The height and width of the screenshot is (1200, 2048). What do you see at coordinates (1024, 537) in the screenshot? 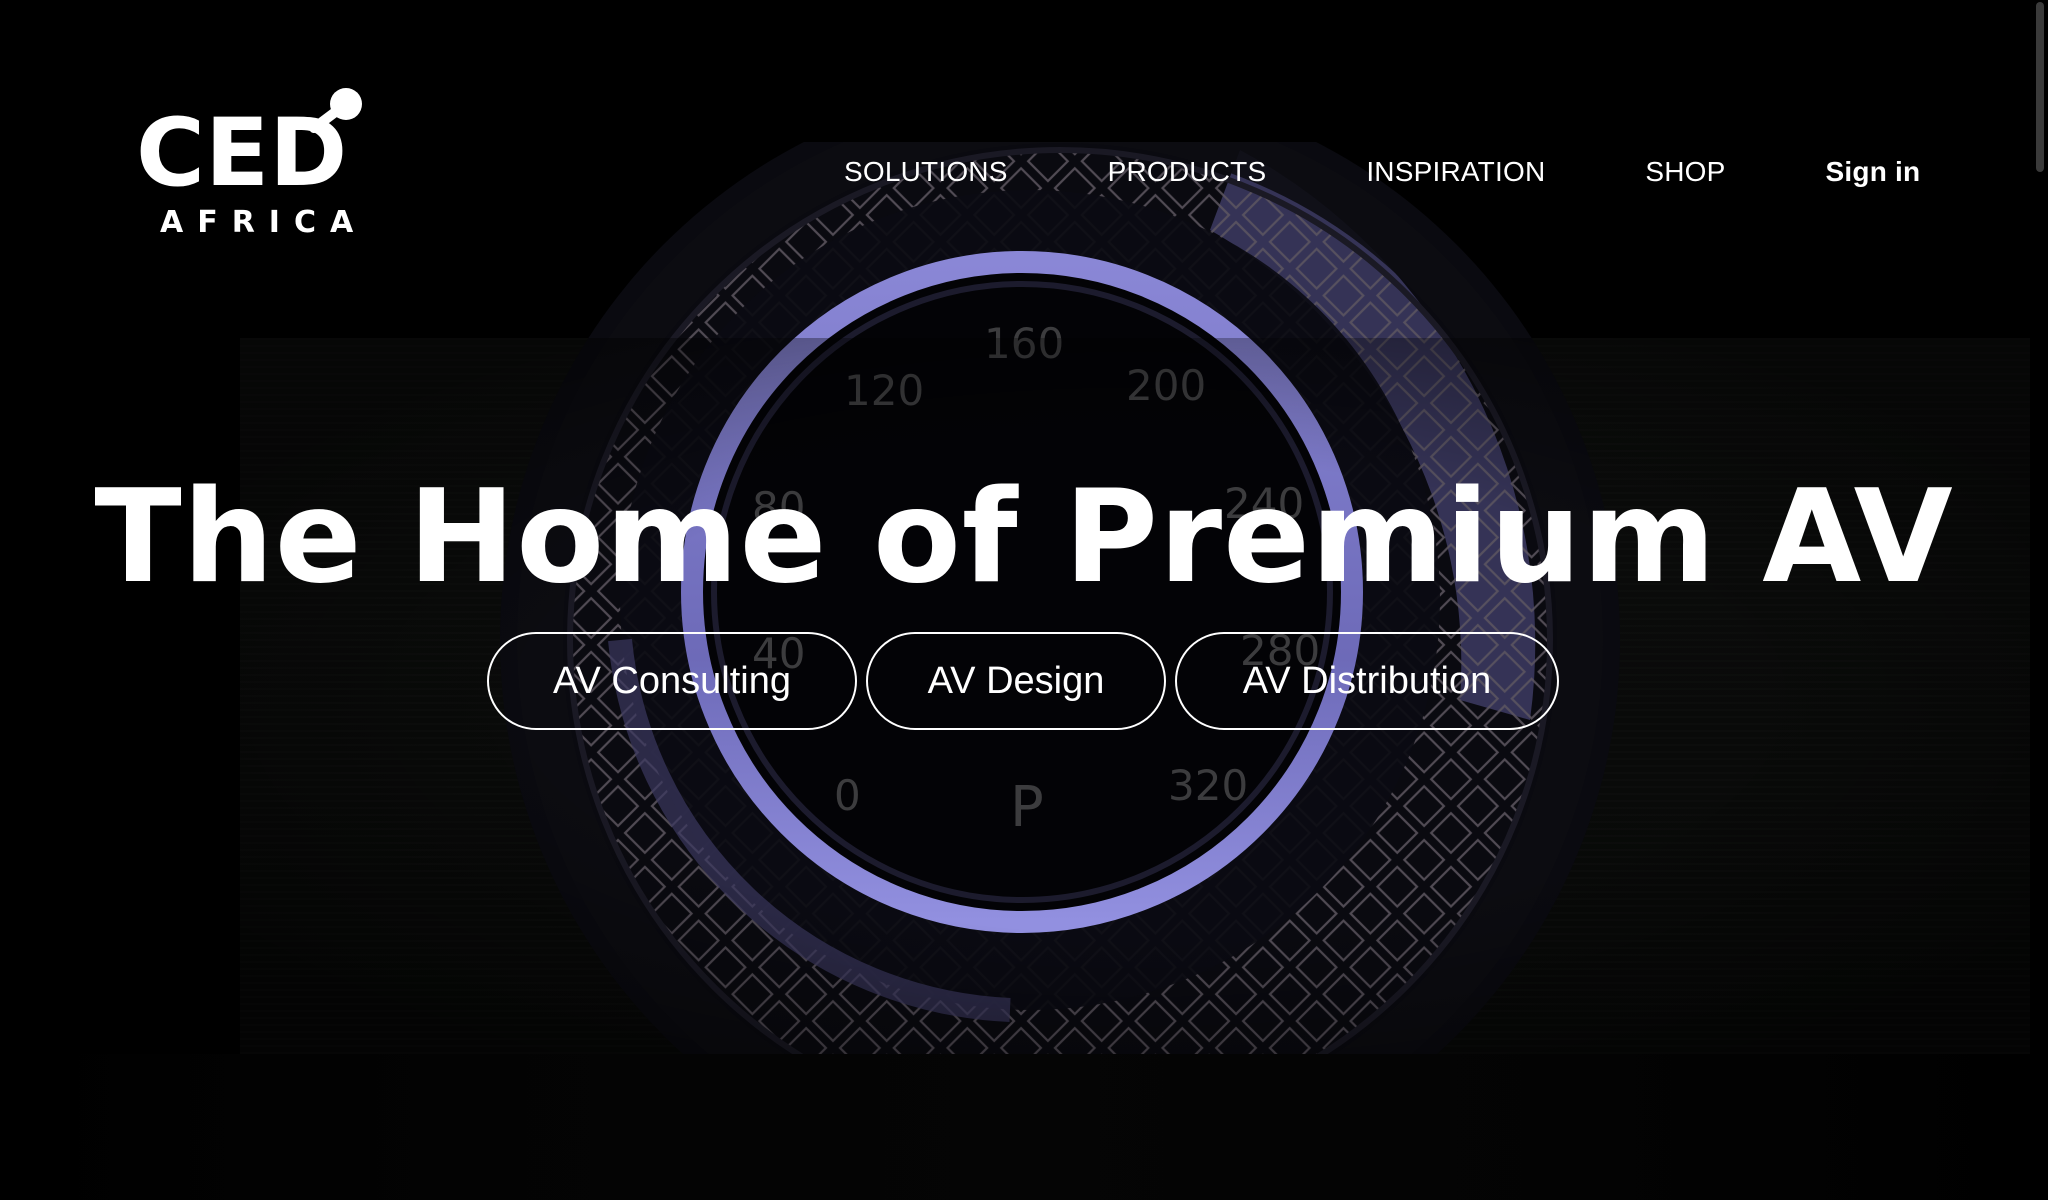
I see `hero-headline: The Home of Premium AV` at bounding box center [1024, 537].